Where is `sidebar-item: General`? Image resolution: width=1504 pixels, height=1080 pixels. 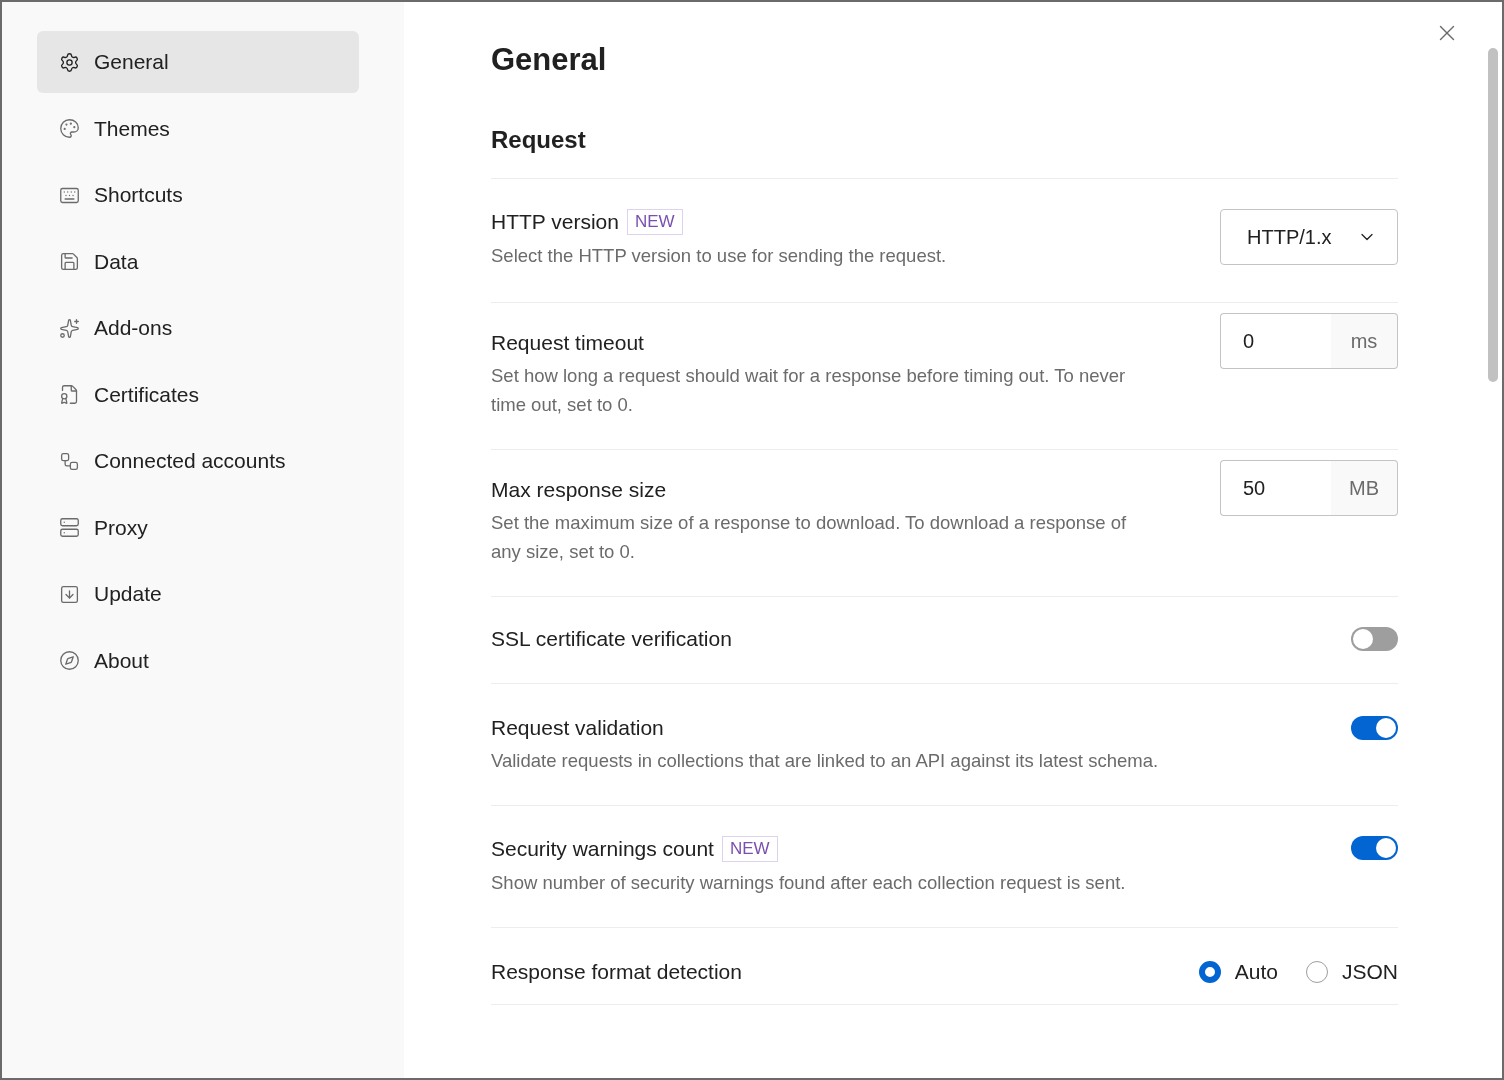
sidebar-item: General is located at coordinates (198, 62).